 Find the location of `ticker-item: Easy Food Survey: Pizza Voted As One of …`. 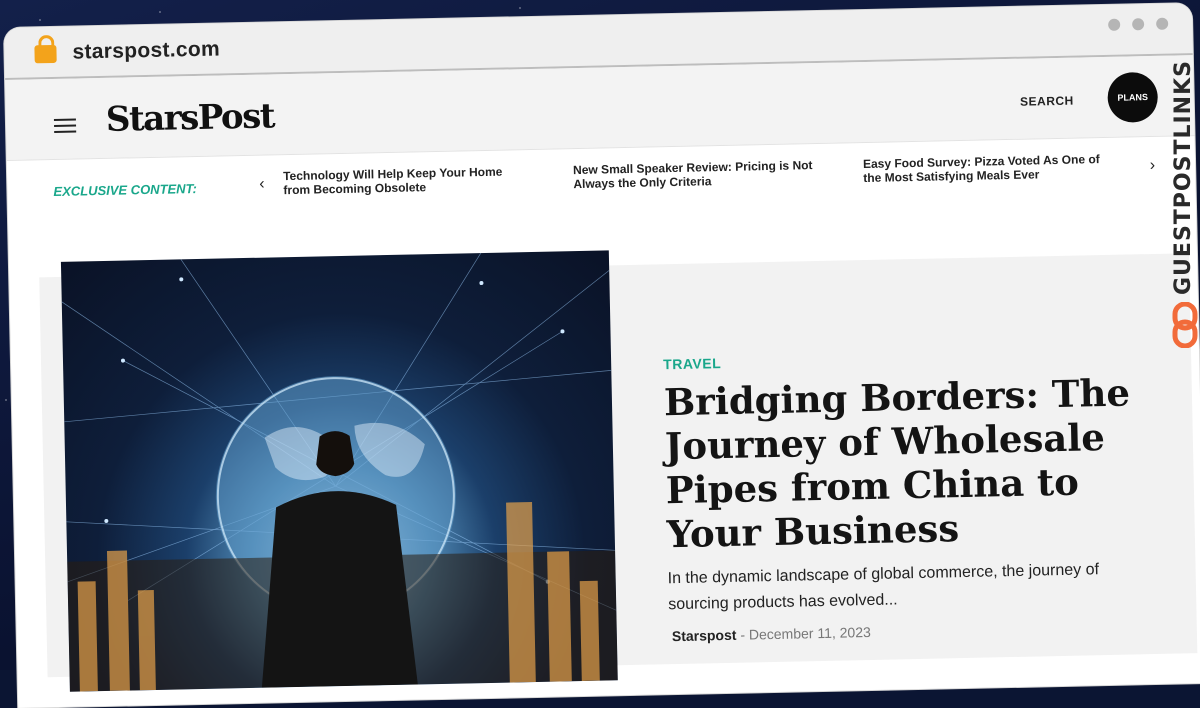

ticker-item: Easy Food Survey: Pizza Voted As One of … is located at coordinates (986, 168).